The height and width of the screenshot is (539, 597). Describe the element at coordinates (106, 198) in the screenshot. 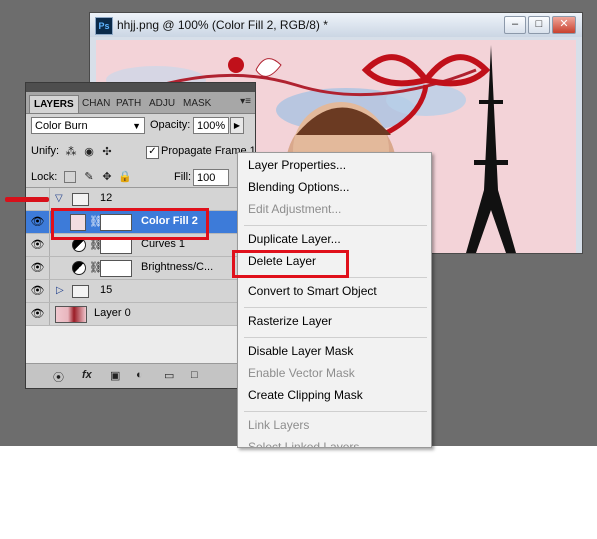

I see `layer-name: 12` at that location.